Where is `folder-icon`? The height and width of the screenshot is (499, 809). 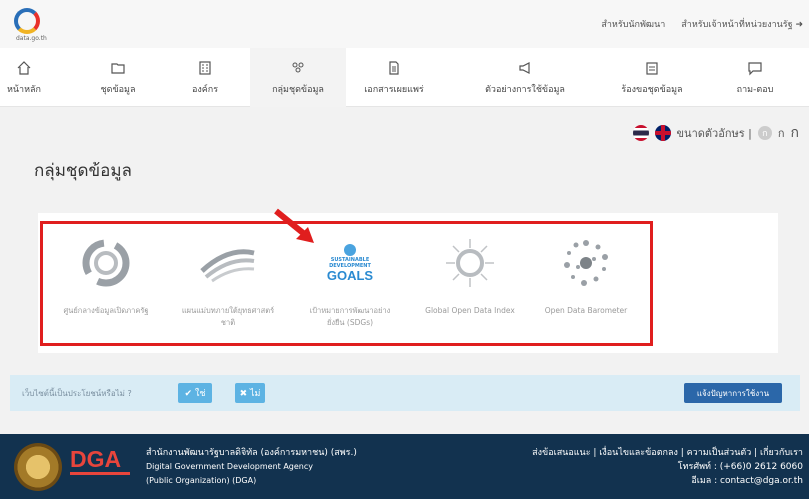
folder-icon is located at coordinates (118, 68).